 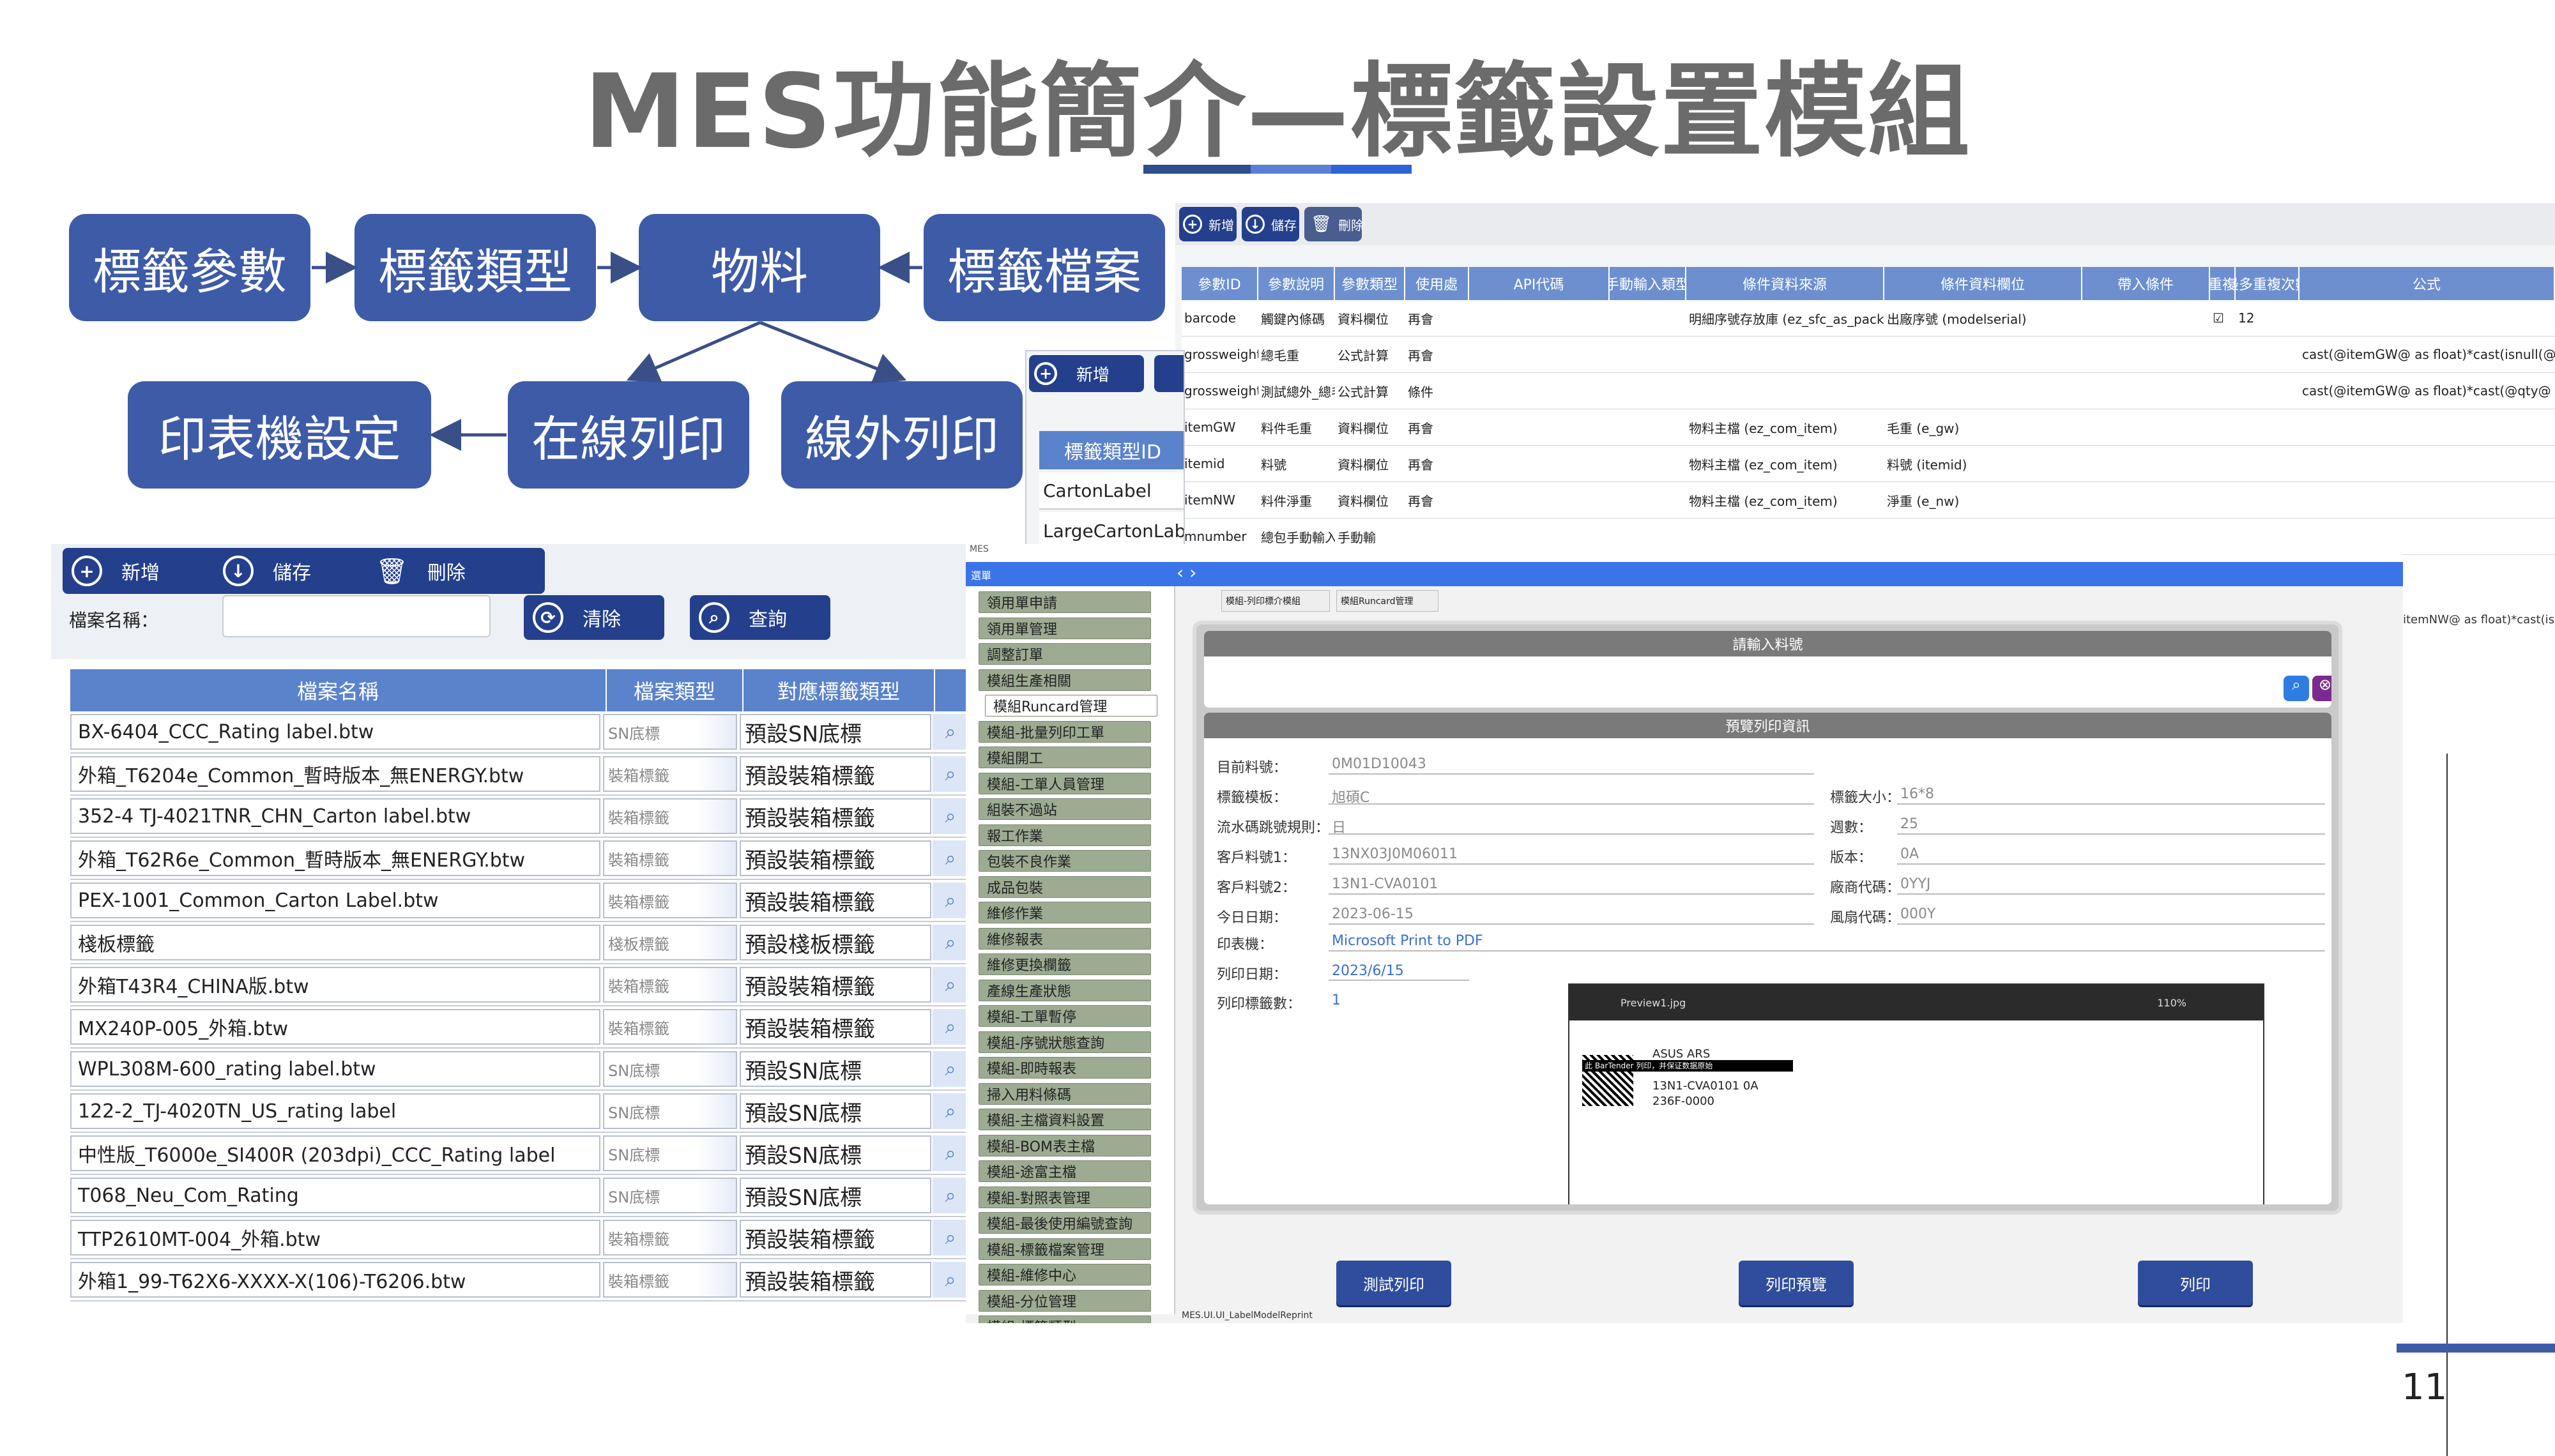 I want to click on sidebar-item: 模組-批量列印工單, so click(x=1065, y=731).